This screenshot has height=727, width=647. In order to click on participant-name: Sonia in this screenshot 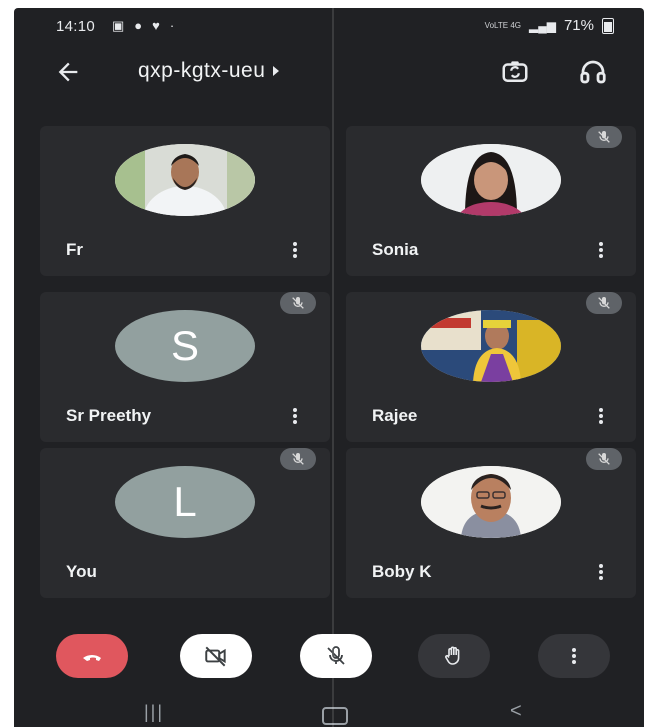, I will do `click(395, 249)`.